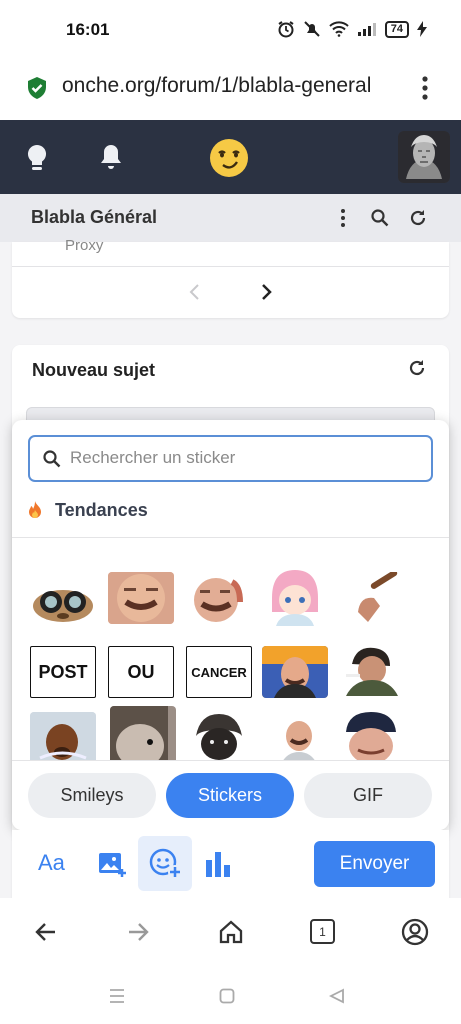  Describe the element at coordinates (94, 217) in the screenshot. I see `forum-title: Blabla Général` at that location.